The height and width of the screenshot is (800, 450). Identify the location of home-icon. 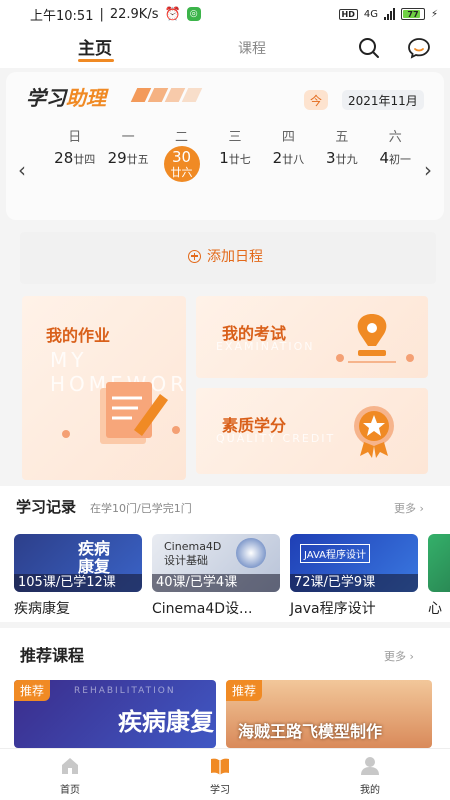
(70, 766).